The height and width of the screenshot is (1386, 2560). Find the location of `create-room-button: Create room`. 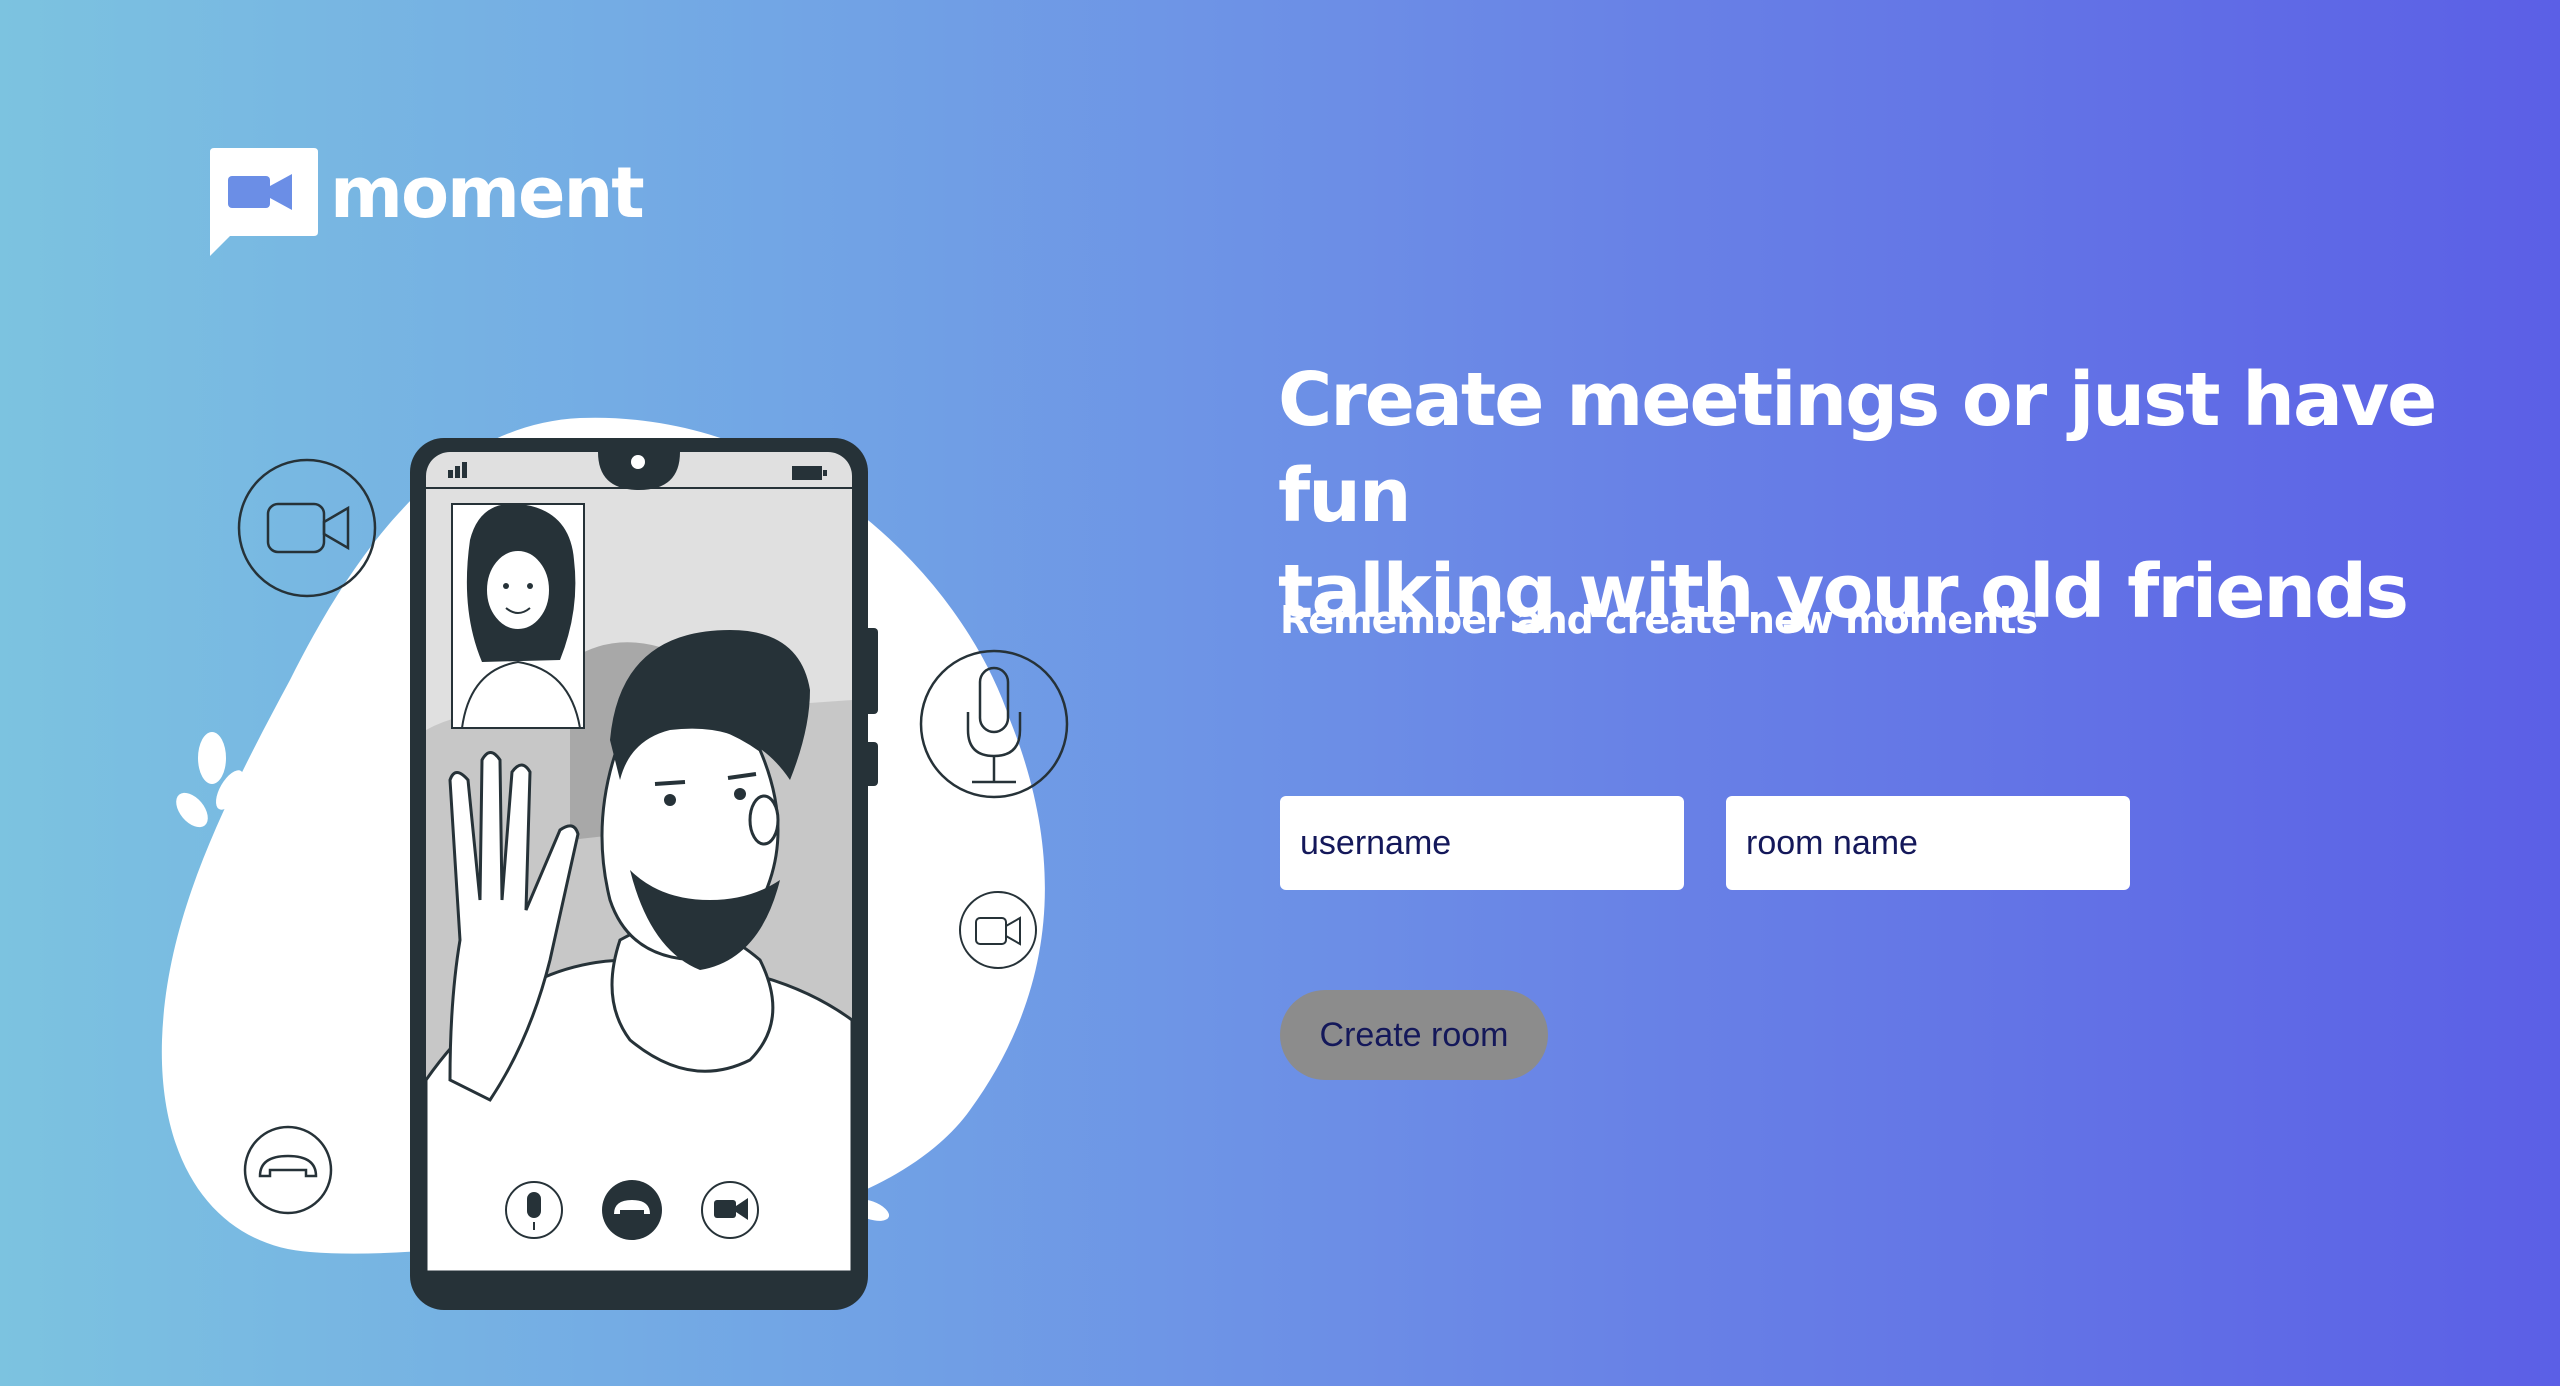

create-room-button: Create room is located at coordinates (1414, 1035).